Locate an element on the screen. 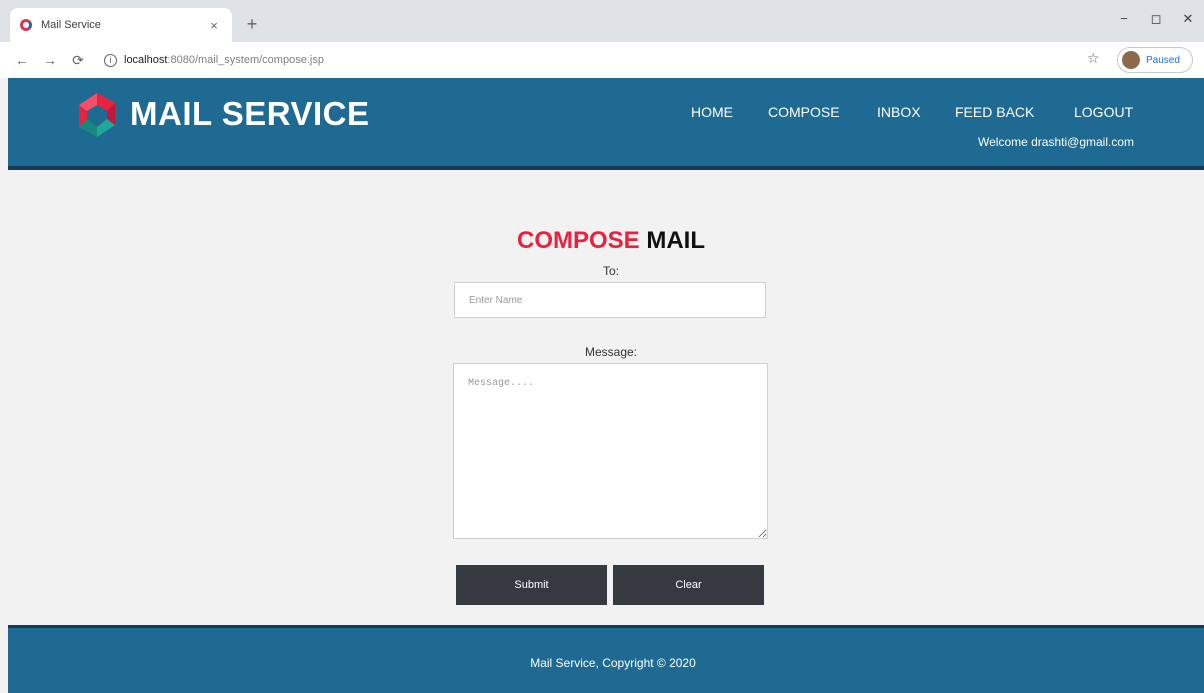 This screenshot has width=1204, height=693. brand-name: MAIL SERVICE is located at coordinates (250, 114).